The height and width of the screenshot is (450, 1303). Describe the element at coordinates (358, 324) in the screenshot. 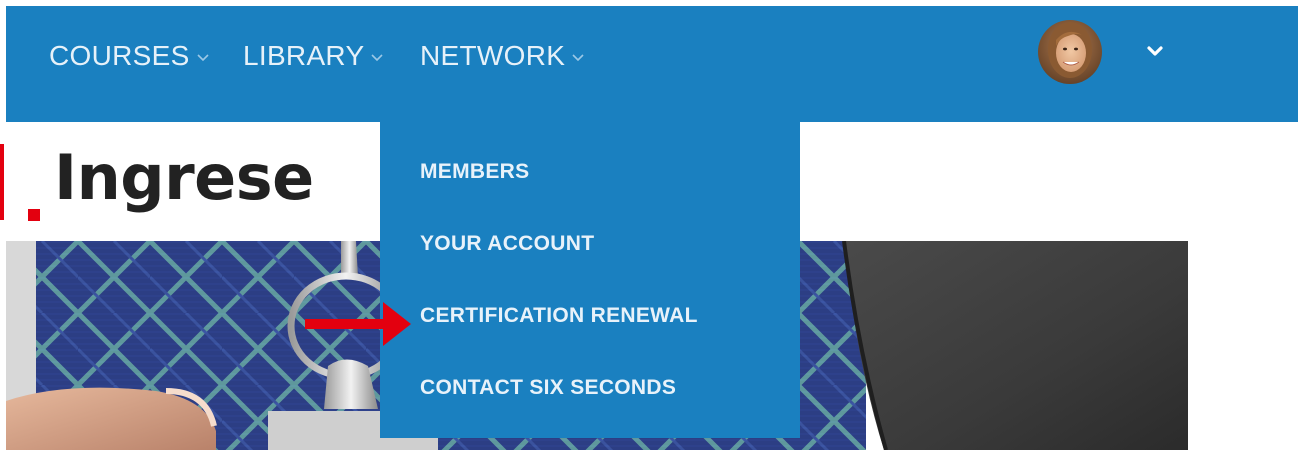

I see `arrow-right-icon` at that location.